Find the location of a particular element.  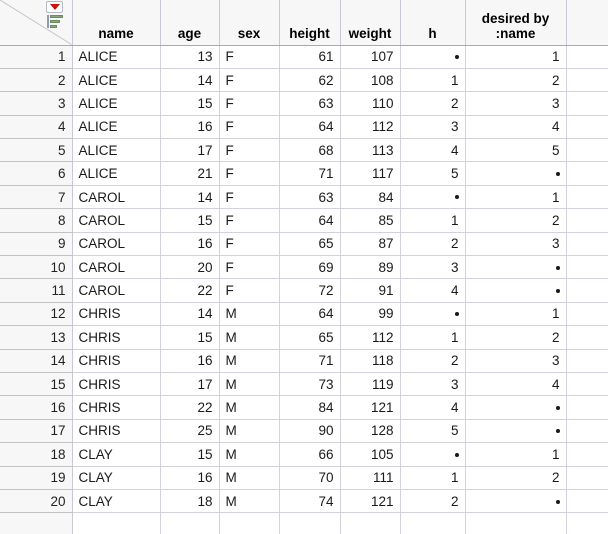

row-number-cell: 3 is located at coordinates (36, 103).